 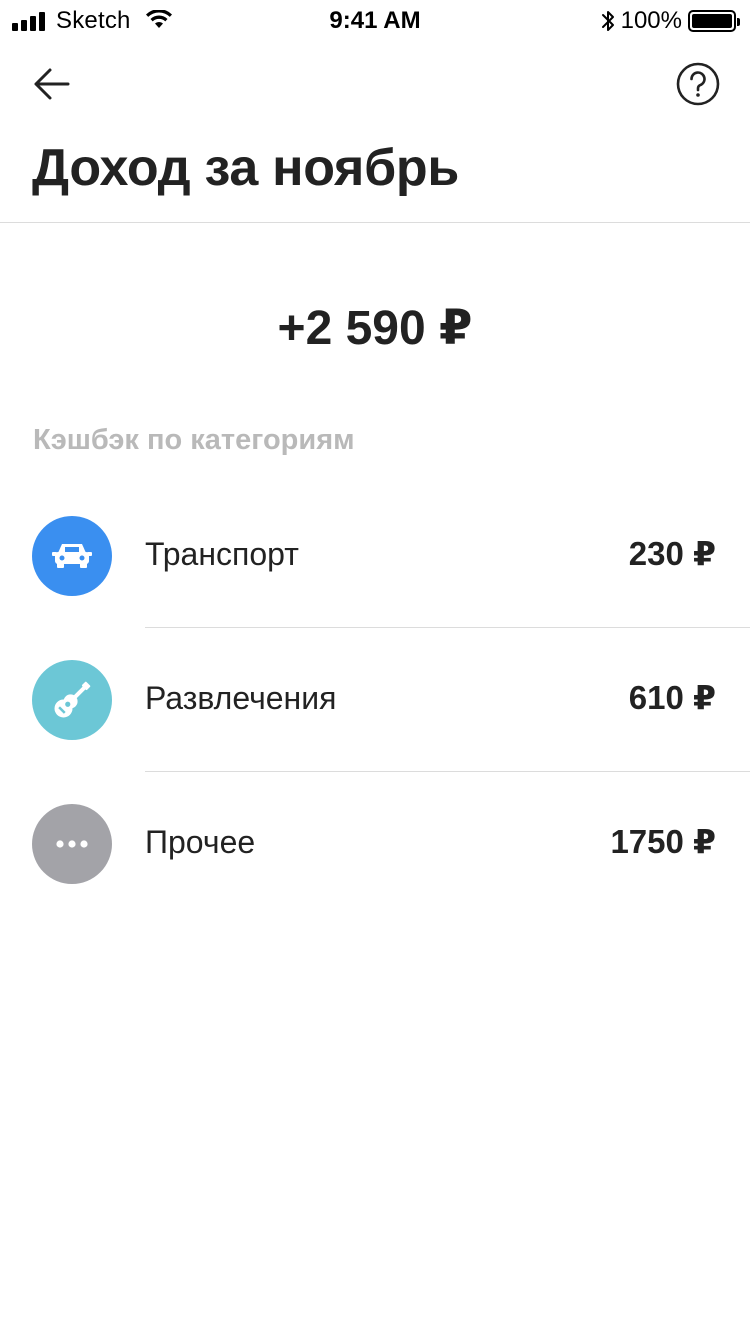 I want to click on status-bar: Sketch 9:41 AM 100%, so click(x=375, y=20).